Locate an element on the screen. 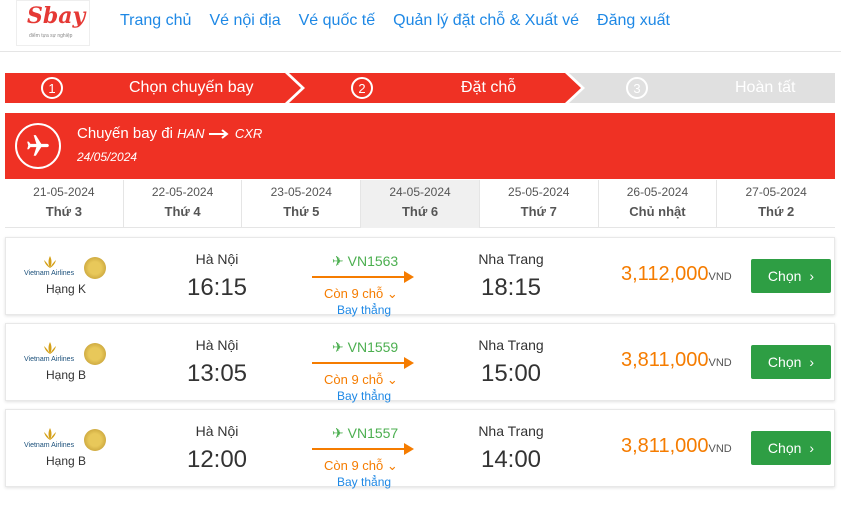 This screenshot has width=841, height=530. flight-direction-title: Chuyến bay đi is located at coordinates (125, 133).